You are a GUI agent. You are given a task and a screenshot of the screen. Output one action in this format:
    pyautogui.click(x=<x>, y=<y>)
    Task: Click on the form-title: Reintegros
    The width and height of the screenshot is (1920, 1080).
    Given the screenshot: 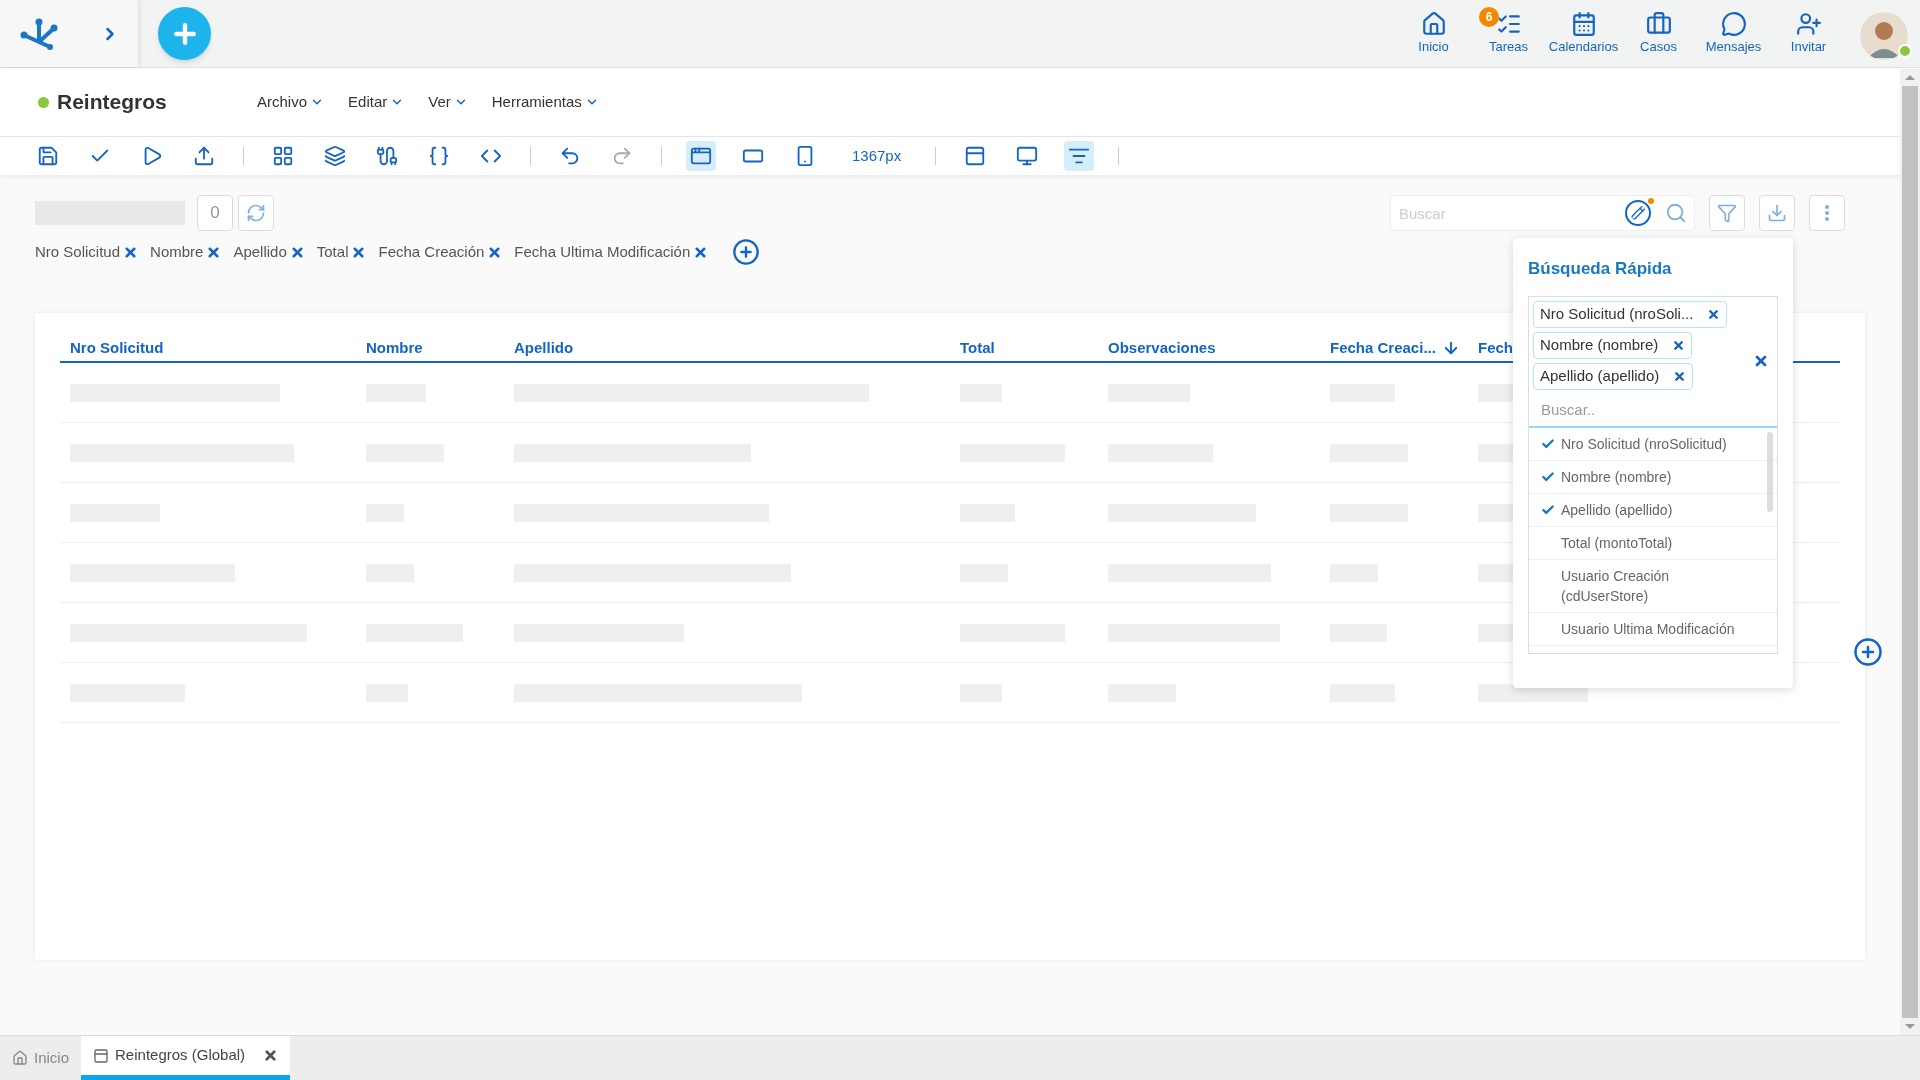 What is the action you would take?
    pyautogui.click(x=112, y=102)
    